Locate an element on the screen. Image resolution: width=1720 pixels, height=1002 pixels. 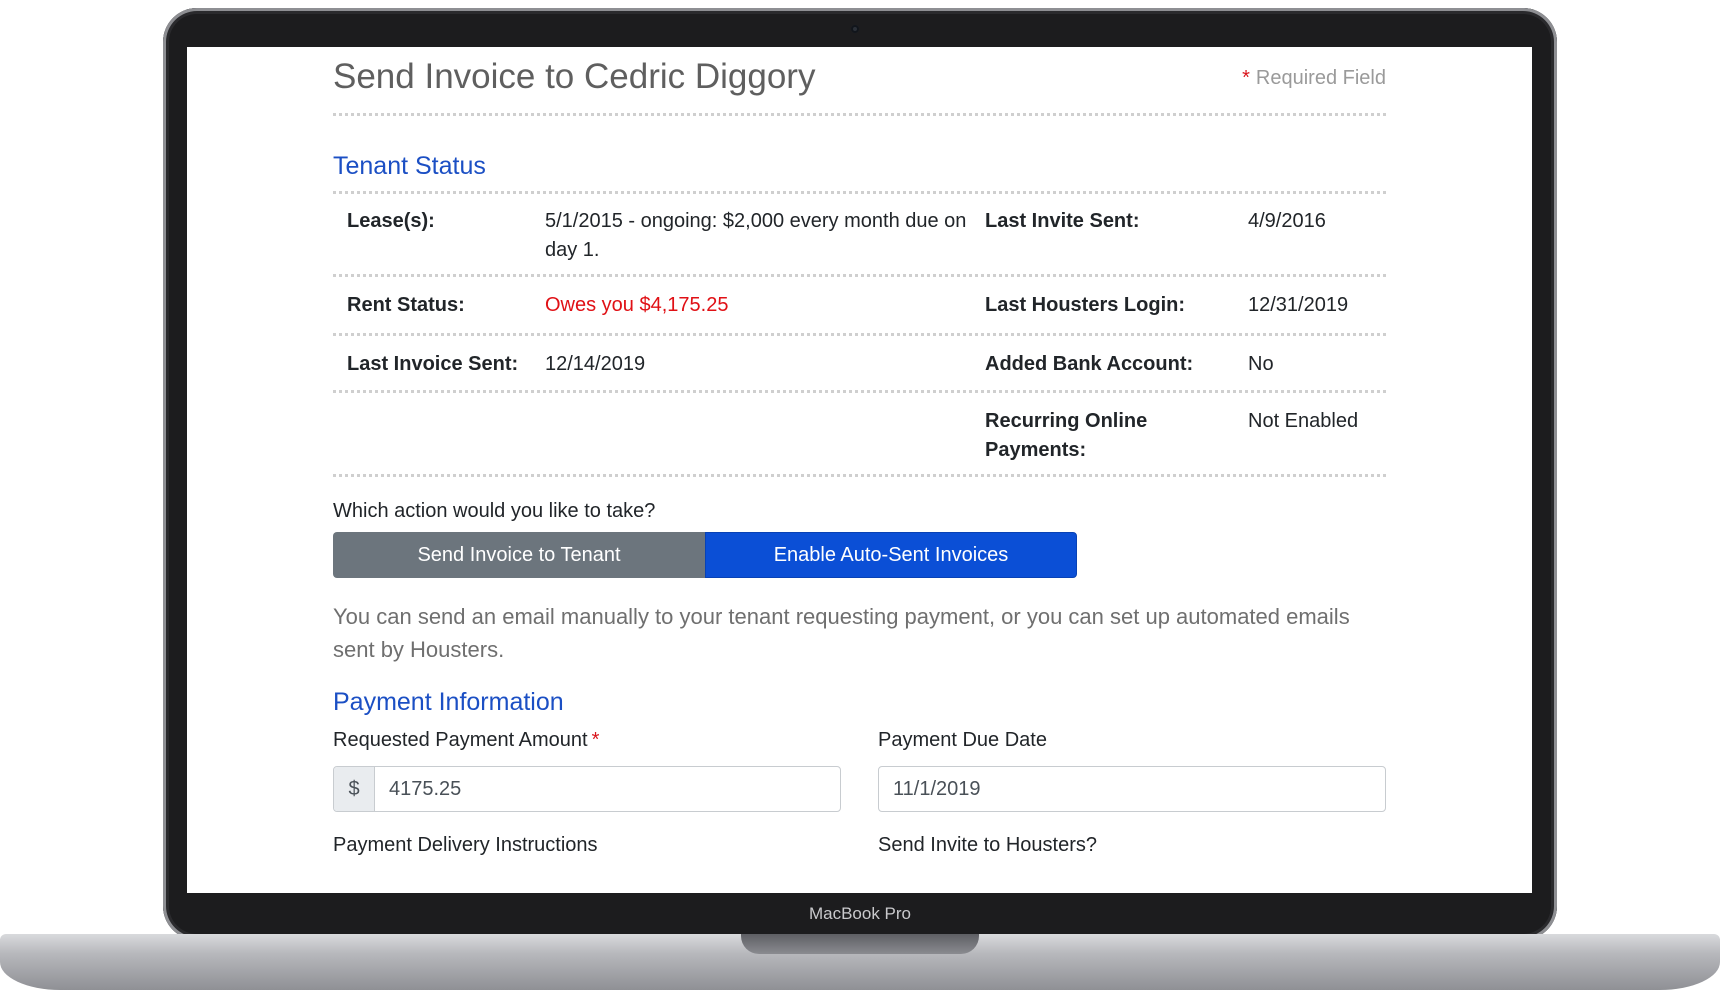
last-invoice-value: 12/14/2019 is located at coordinates (595, 364).